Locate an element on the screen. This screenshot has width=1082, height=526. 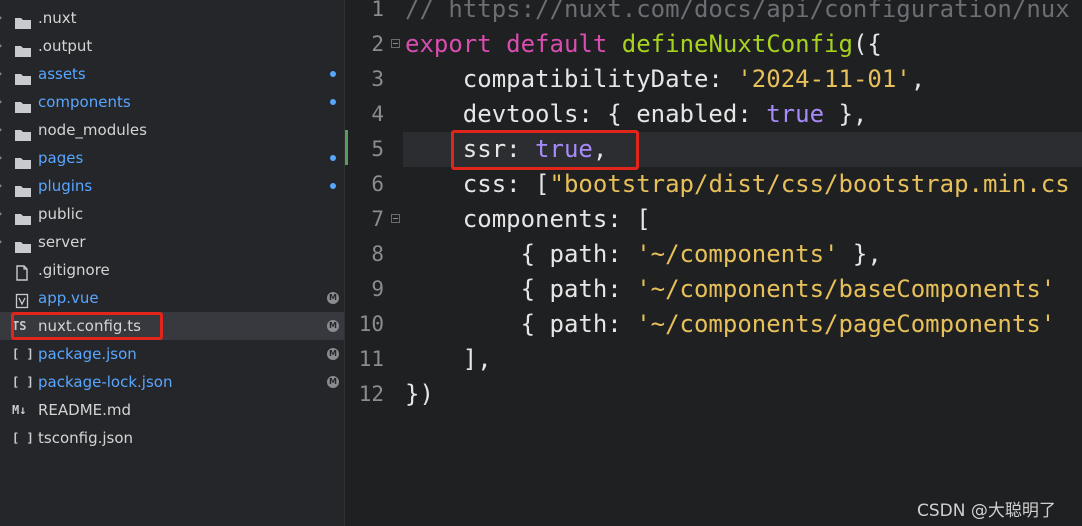
explorer-item-label: tsconfig.json is located at coordinates (86, 438).